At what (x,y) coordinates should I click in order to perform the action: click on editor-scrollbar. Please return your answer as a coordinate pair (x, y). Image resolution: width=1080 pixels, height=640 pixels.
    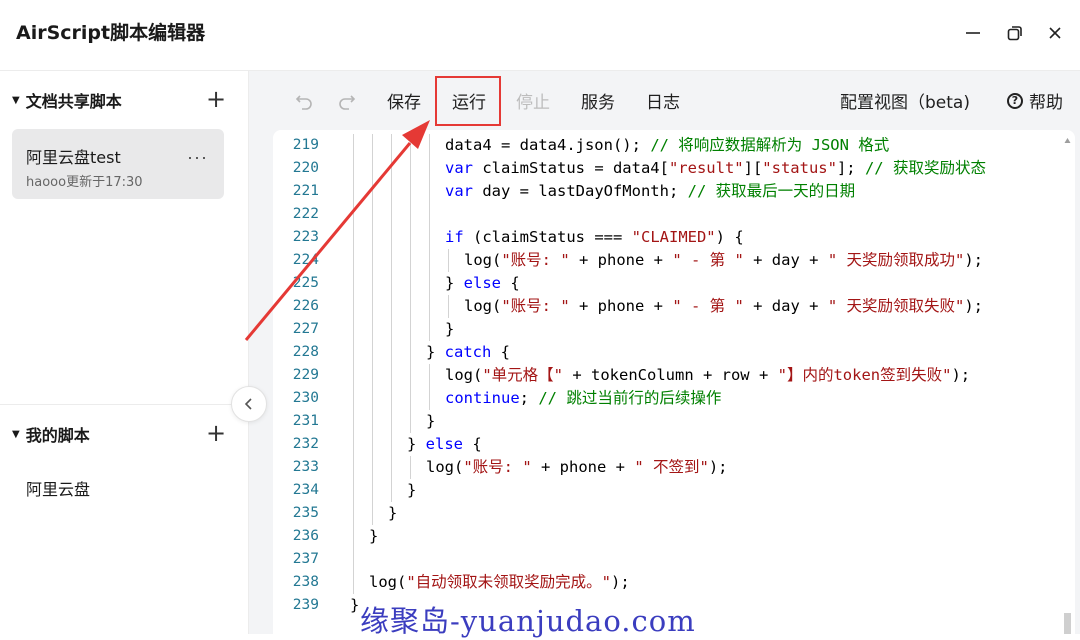
    Looking at the image, I should click on (1067, 384).